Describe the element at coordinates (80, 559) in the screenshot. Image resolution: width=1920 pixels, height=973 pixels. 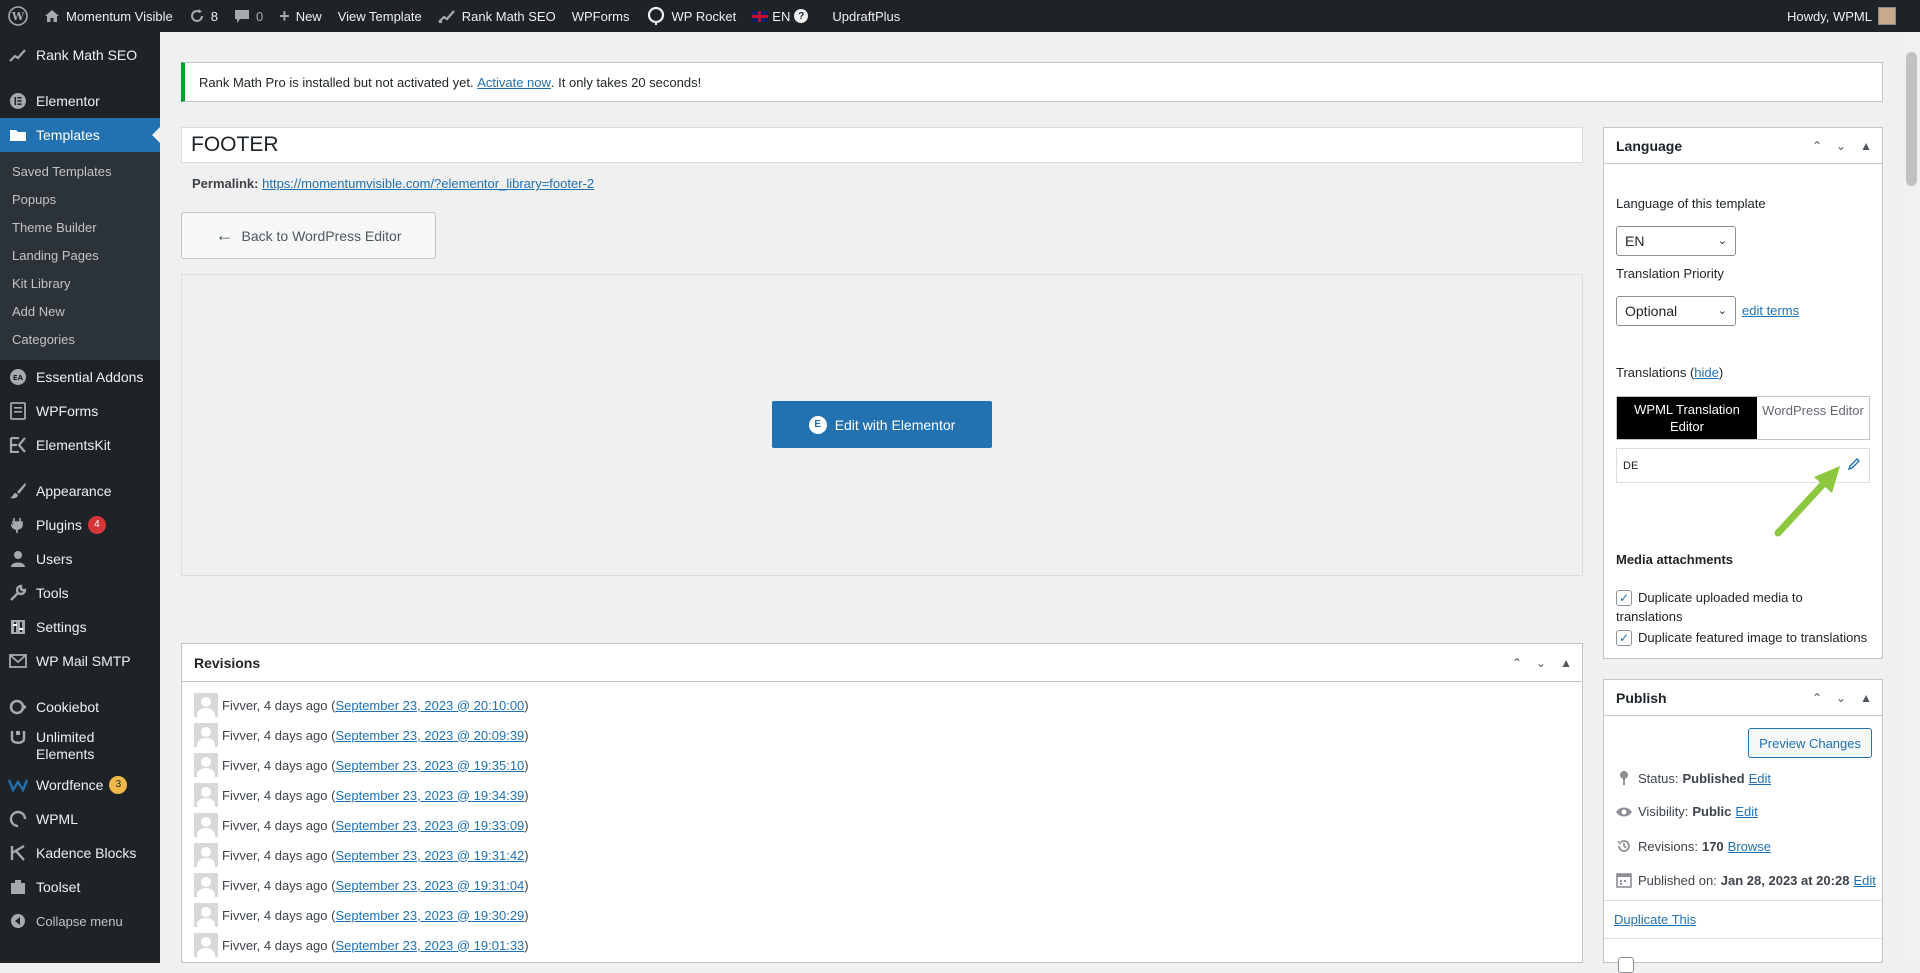
I see `sidebar-item-users: Users` at that location.